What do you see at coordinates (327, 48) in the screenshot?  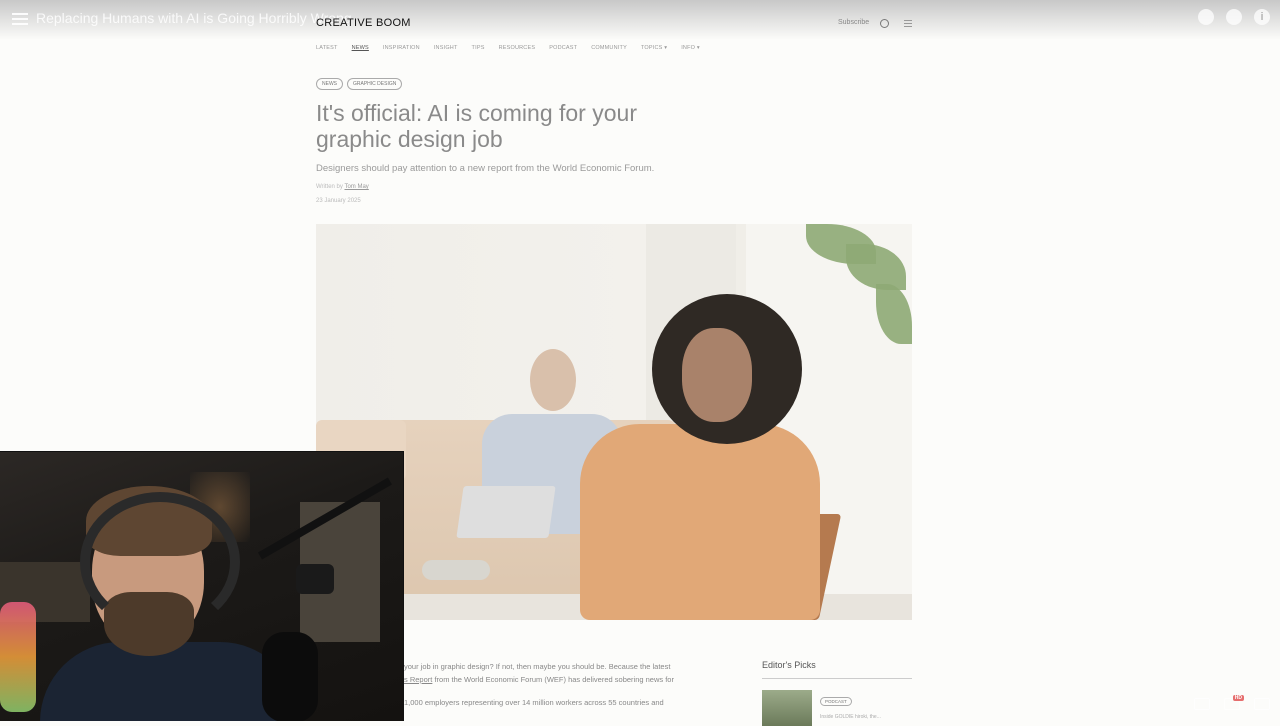 I see `nav-item-latest: Latest` at bounding box center [327, 48].